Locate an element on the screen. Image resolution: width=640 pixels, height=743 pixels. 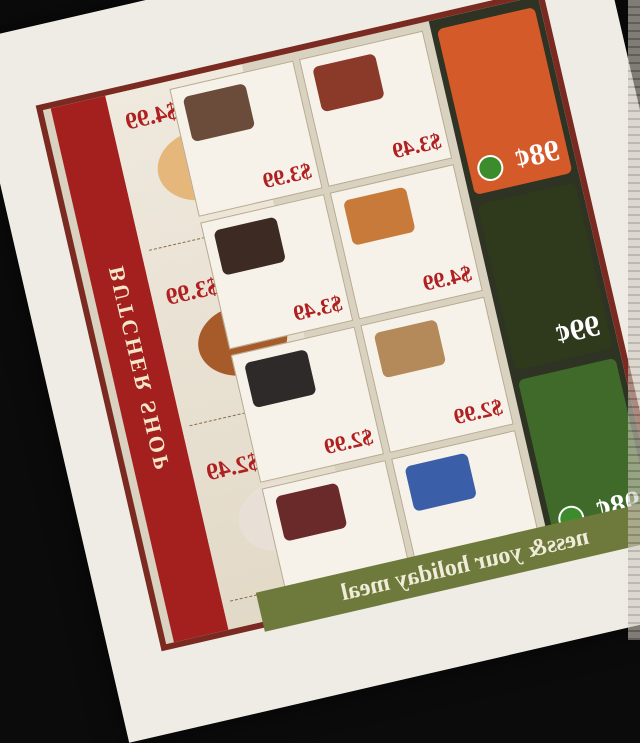
product-price: $3.99 is located at coordinates (287, 175).